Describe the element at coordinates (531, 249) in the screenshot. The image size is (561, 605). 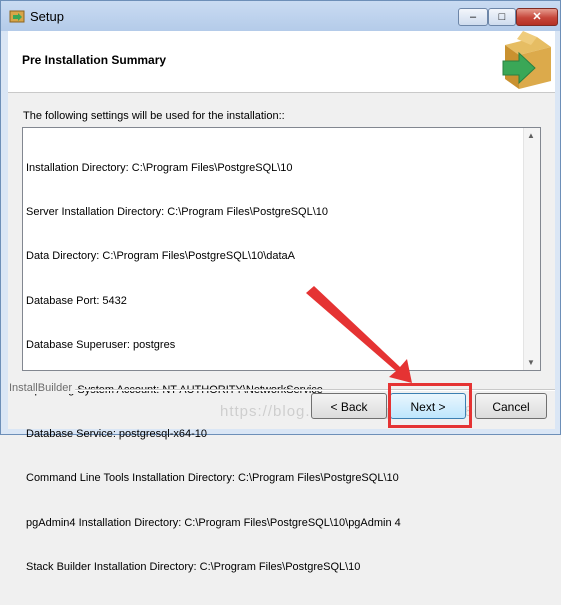
I see `vertical-scrollbar: ▲ ▼` at that location.